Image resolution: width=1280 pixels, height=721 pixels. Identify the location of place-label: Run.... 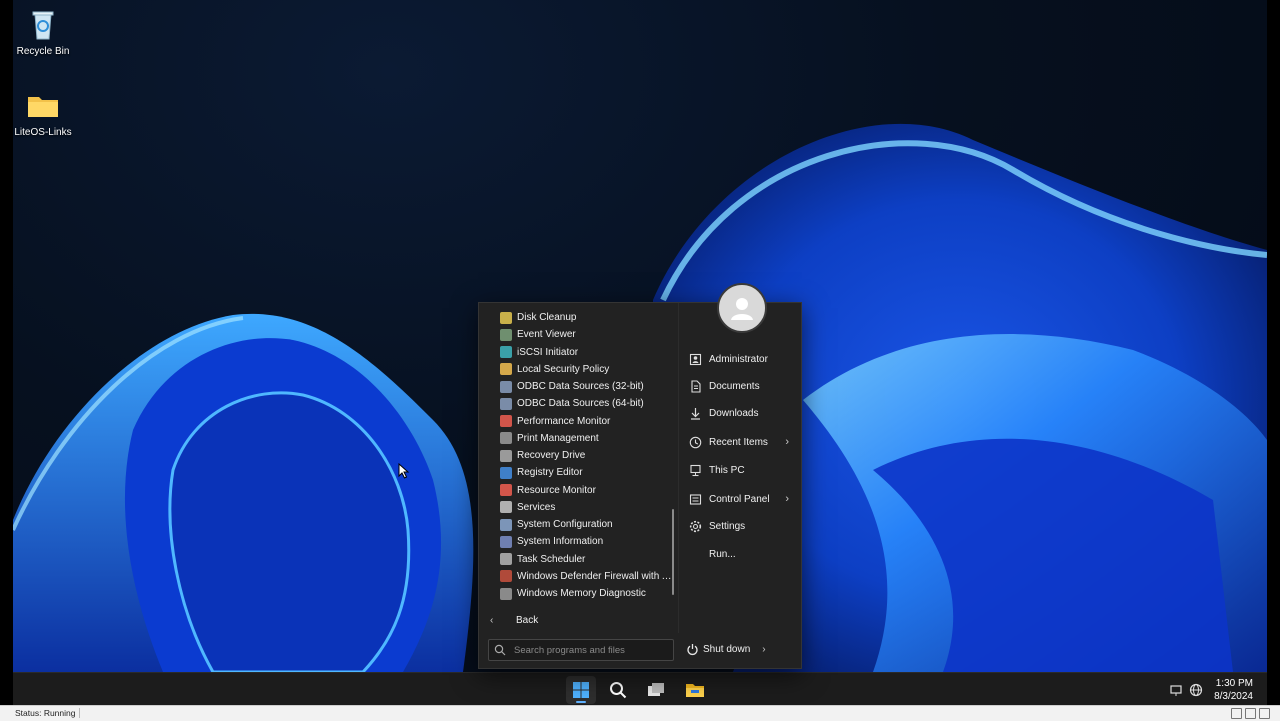
(722, 554).